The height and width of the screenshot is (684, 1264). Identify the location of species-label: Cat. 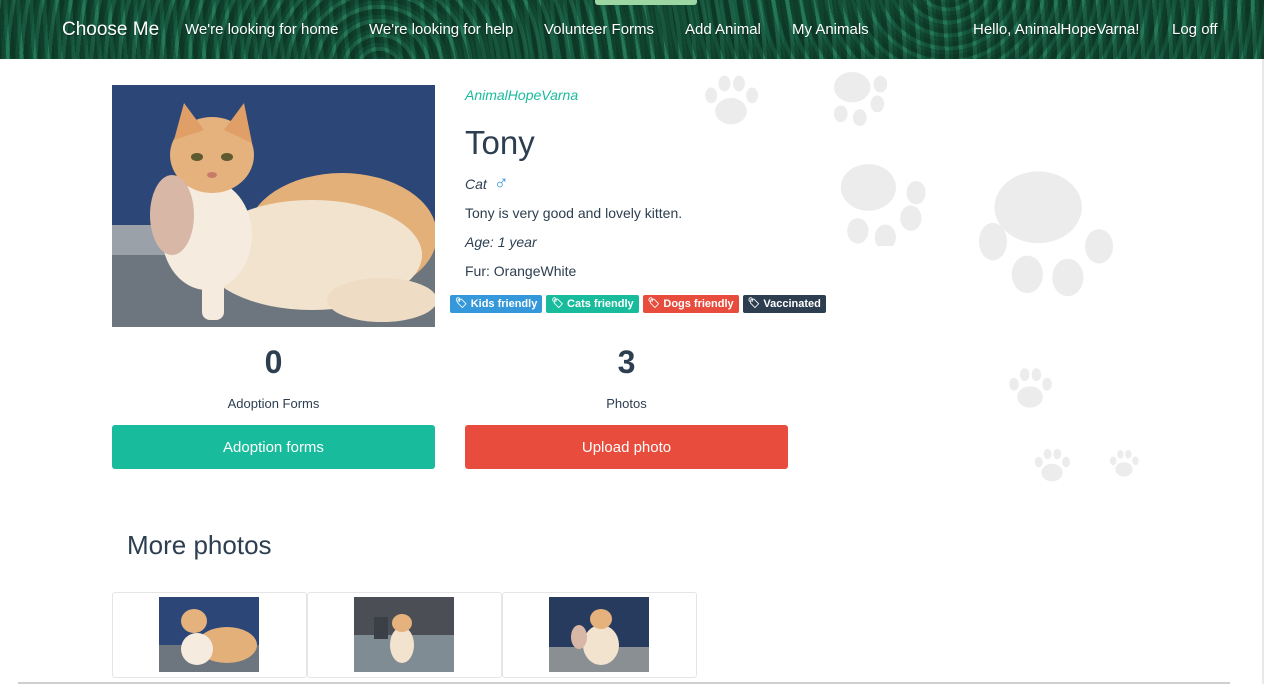
(476, 184).